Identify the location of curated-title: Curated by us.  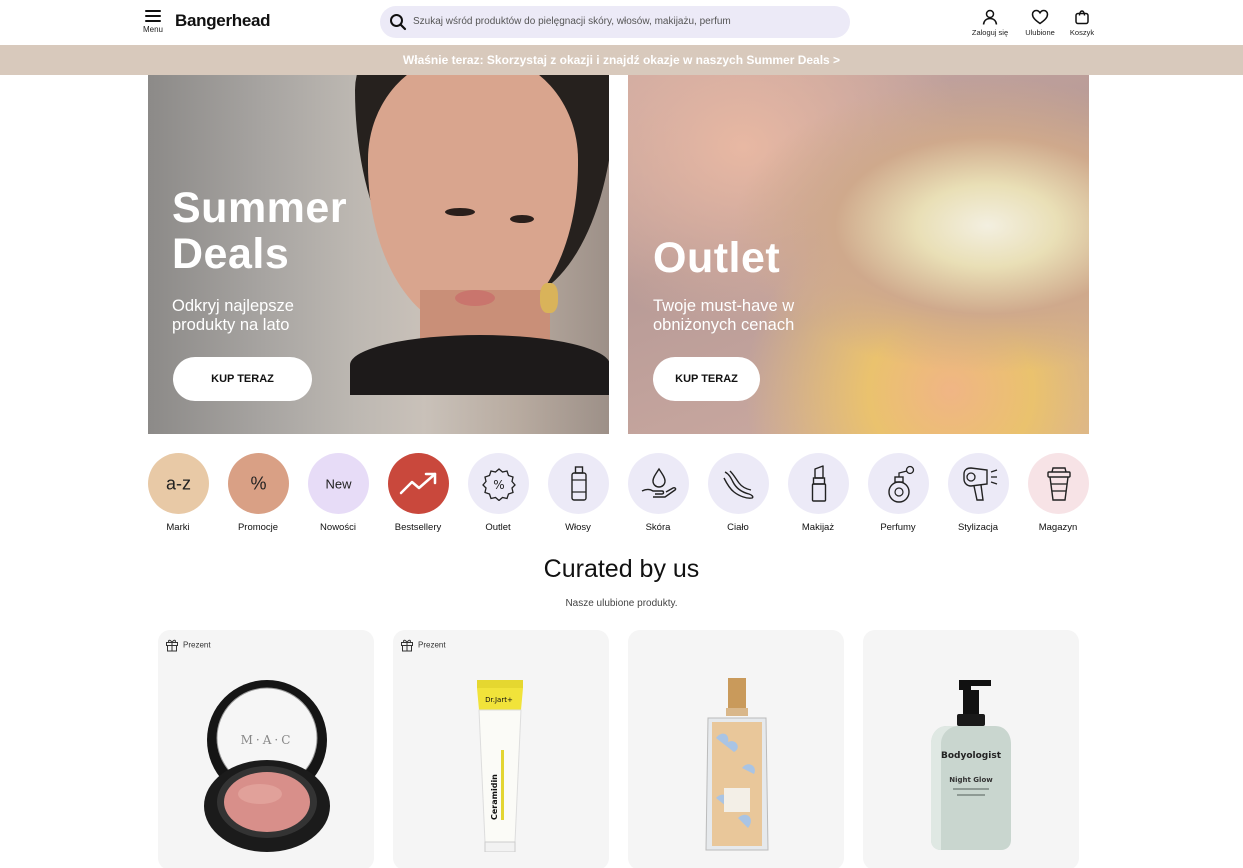
(621, 569).